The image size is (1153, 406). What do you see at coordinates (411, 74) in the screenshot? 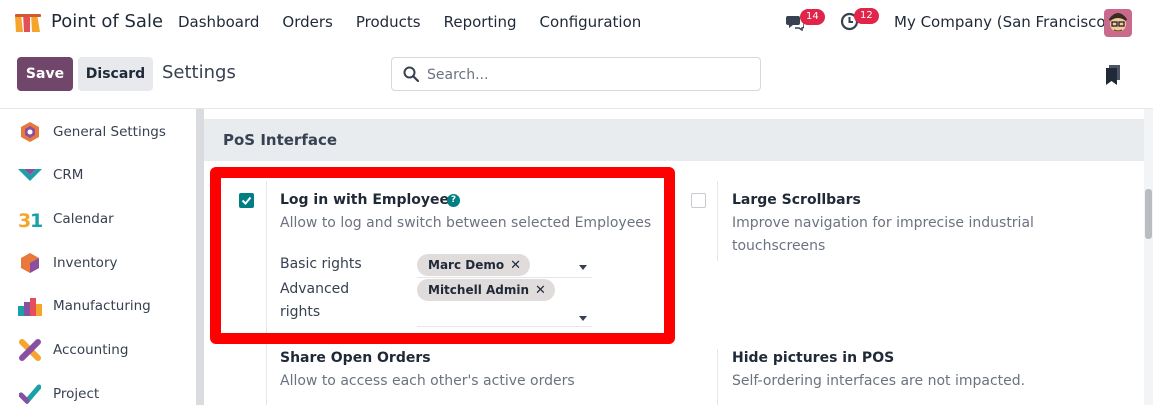
I see `search-icon` at bounding box center [411, 74].